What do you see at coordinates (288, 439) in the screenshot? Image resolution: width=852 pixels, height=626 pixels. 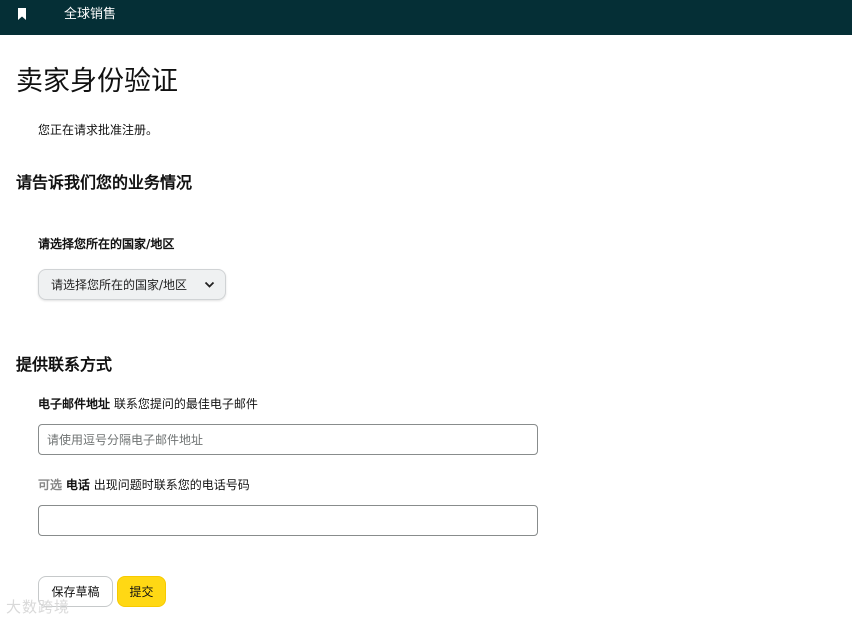 I see `email-input` at bounding box center [288, 439].